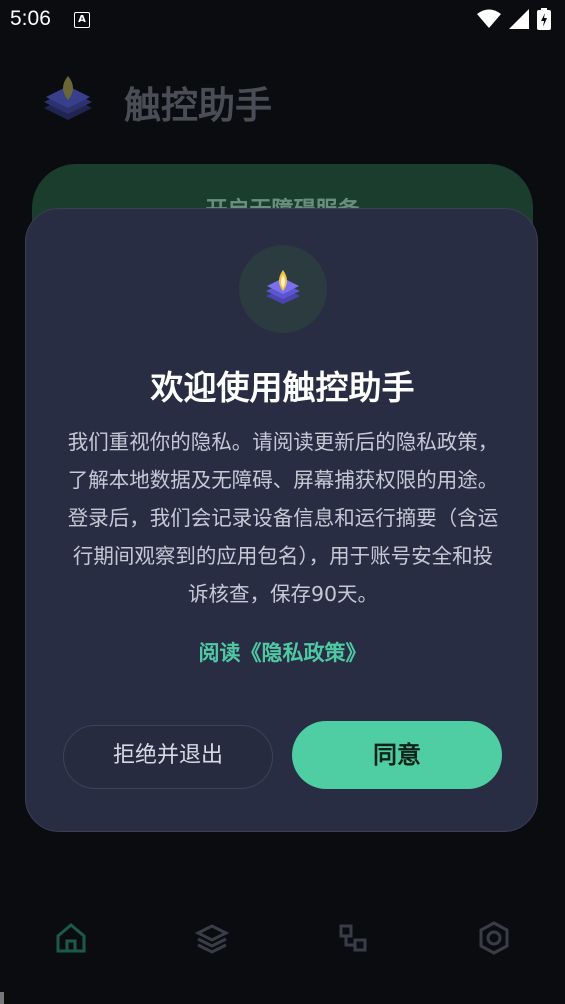 This screenshot has width=565, height=1004. What do you see at coordinates (198, 105) in the screenshot?
I see `app-title: 触控助手` at bounding box center [198, 105].